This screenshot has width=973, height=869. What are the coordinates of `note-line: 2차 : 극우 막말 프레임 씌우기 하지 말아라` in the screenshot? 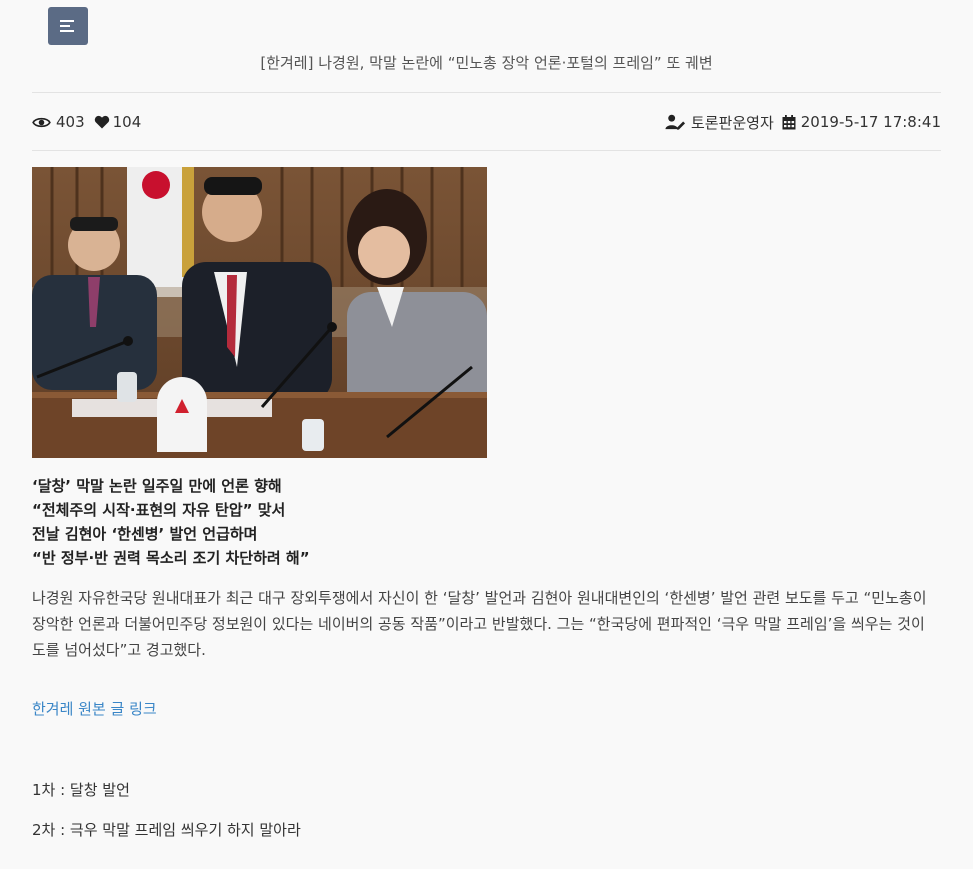 It's located at (166, 830).